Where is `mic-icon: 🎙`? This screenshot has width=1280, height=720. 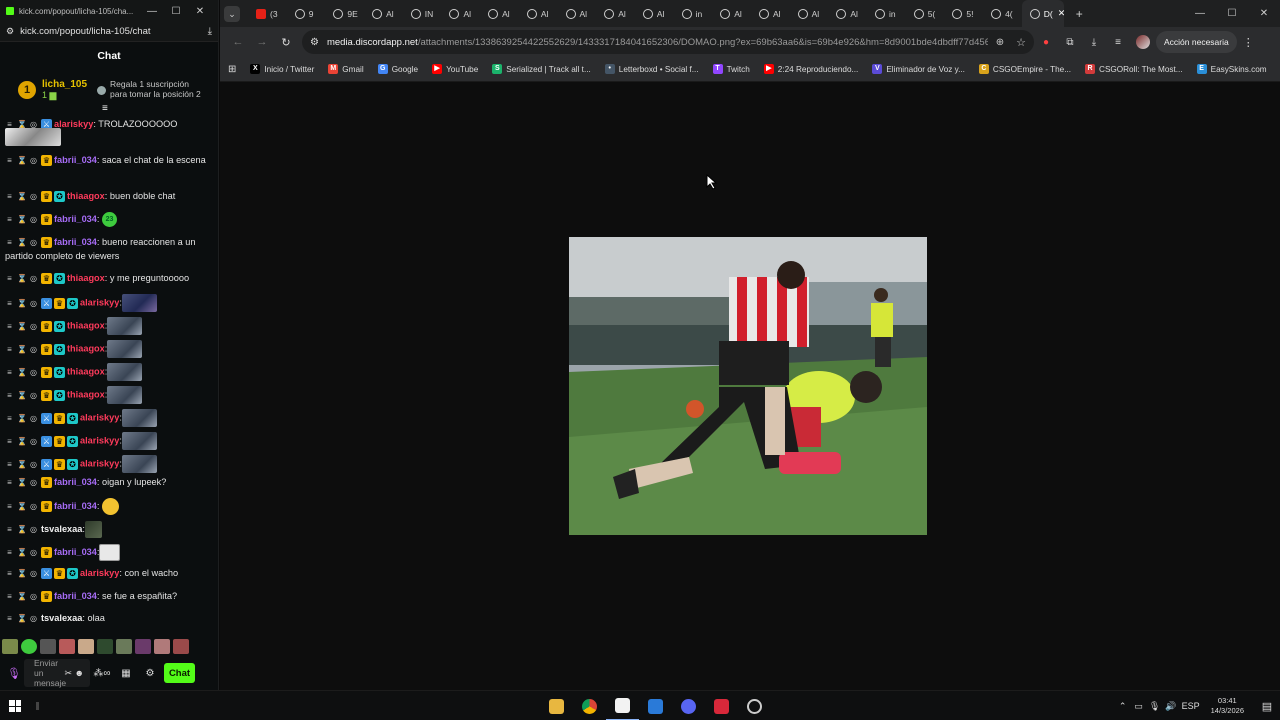 mic-icon: 🎙 is located at coordinates (14, 673).